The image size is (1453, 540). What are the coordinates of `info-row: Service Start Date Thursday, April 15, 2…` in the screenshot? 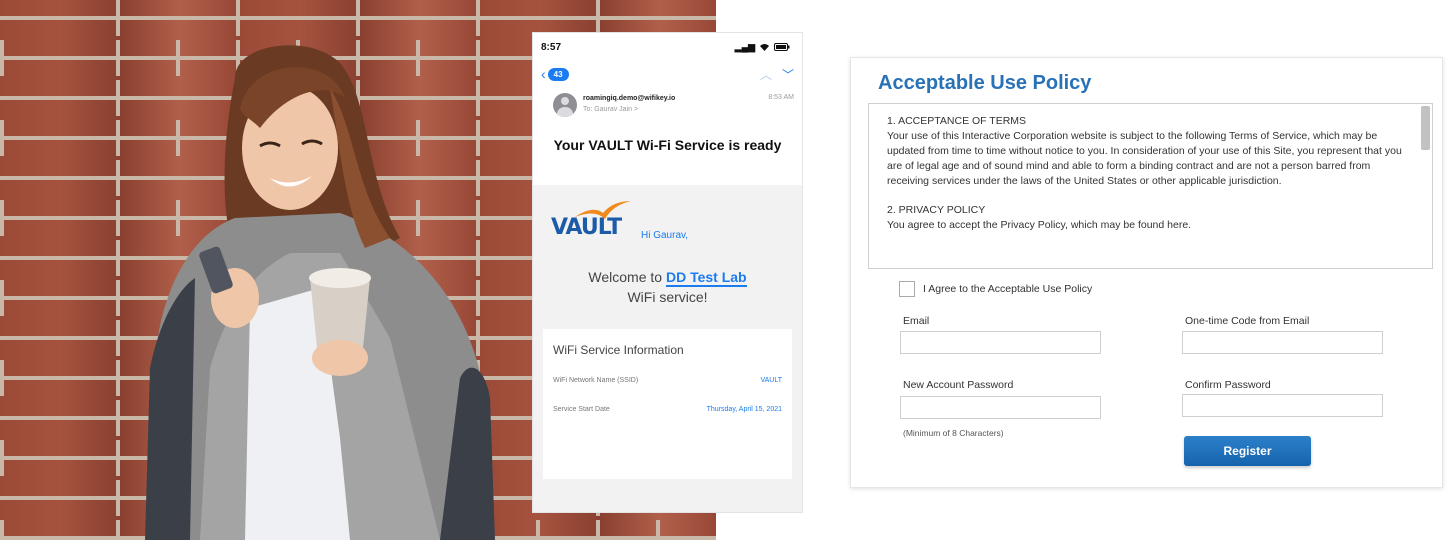 It's located at (667, 409).